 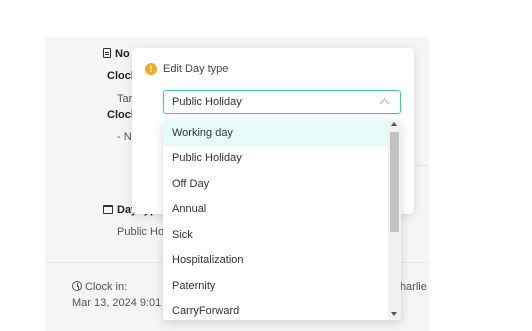 I want to click on notes-header-label: No, so click(x=122, y=54).